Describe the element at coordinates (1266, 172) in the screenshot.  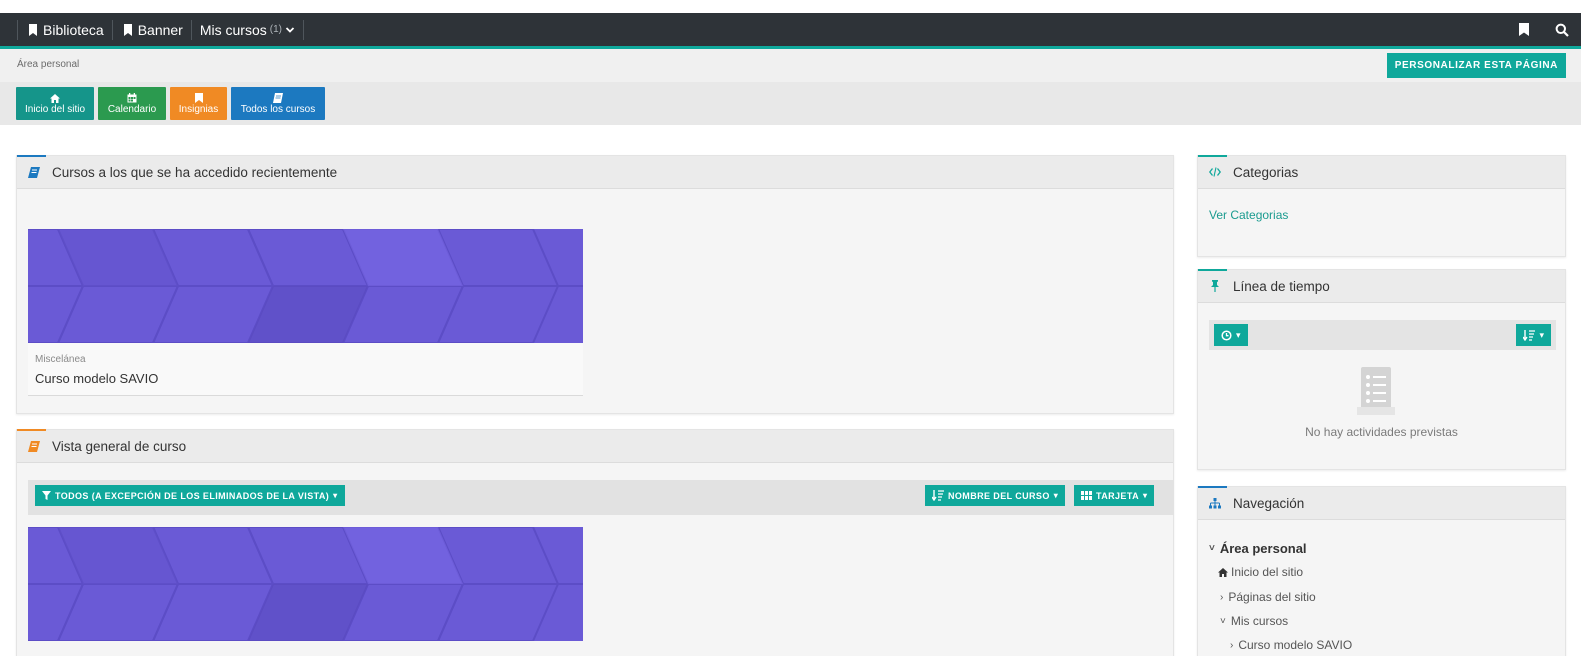
I see `block-title: Categorias` at that location.